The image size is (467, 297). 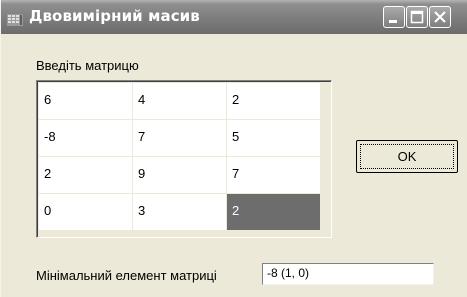 What do you see at coordinates (85, 101) in the screenshot?
I see `matrix-cell: 6` at bounding box center [85, 101].